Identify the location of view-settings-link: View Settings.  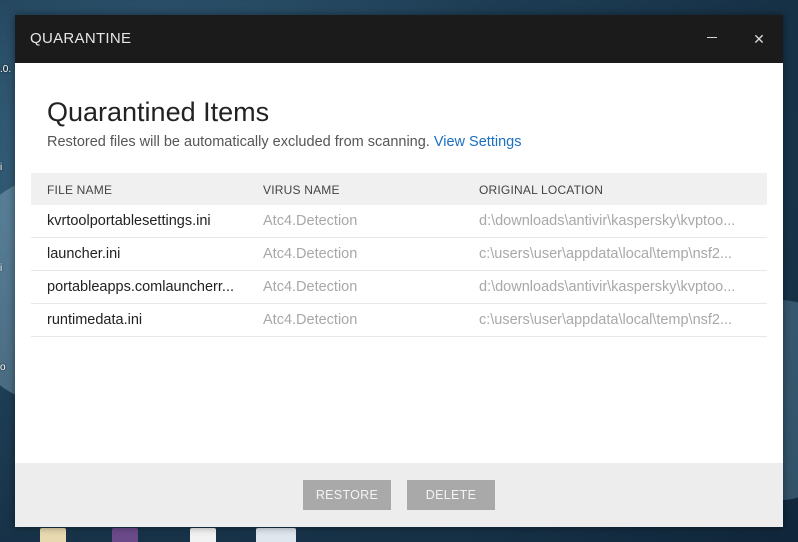
(478, 142).